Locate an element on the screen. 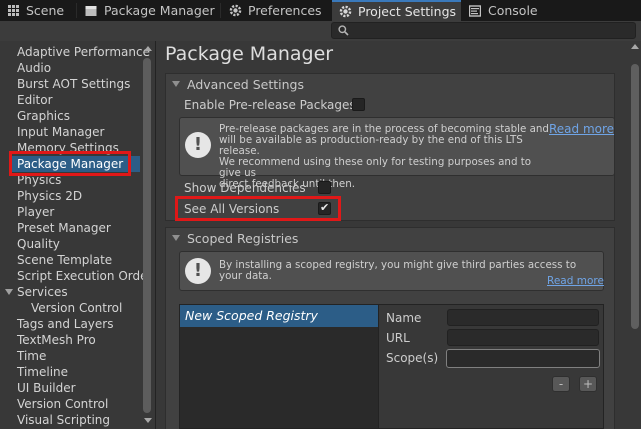  page-title: Package Manager is located at coordinates (249, 54).